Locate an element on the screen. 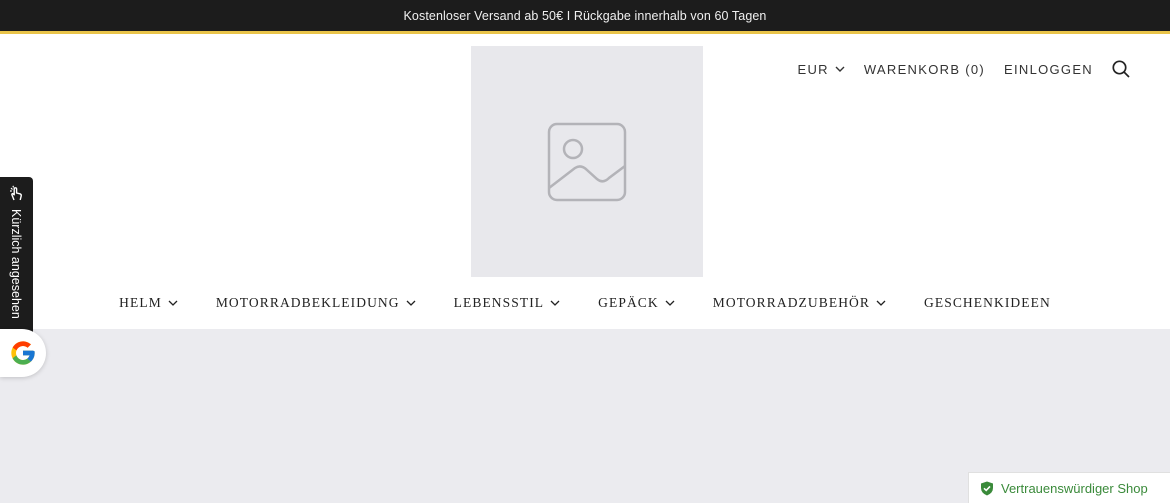 The width and height of the screenshot is (1170, 503). nav-item-helm: HELM is located at coordinates (148, 303).